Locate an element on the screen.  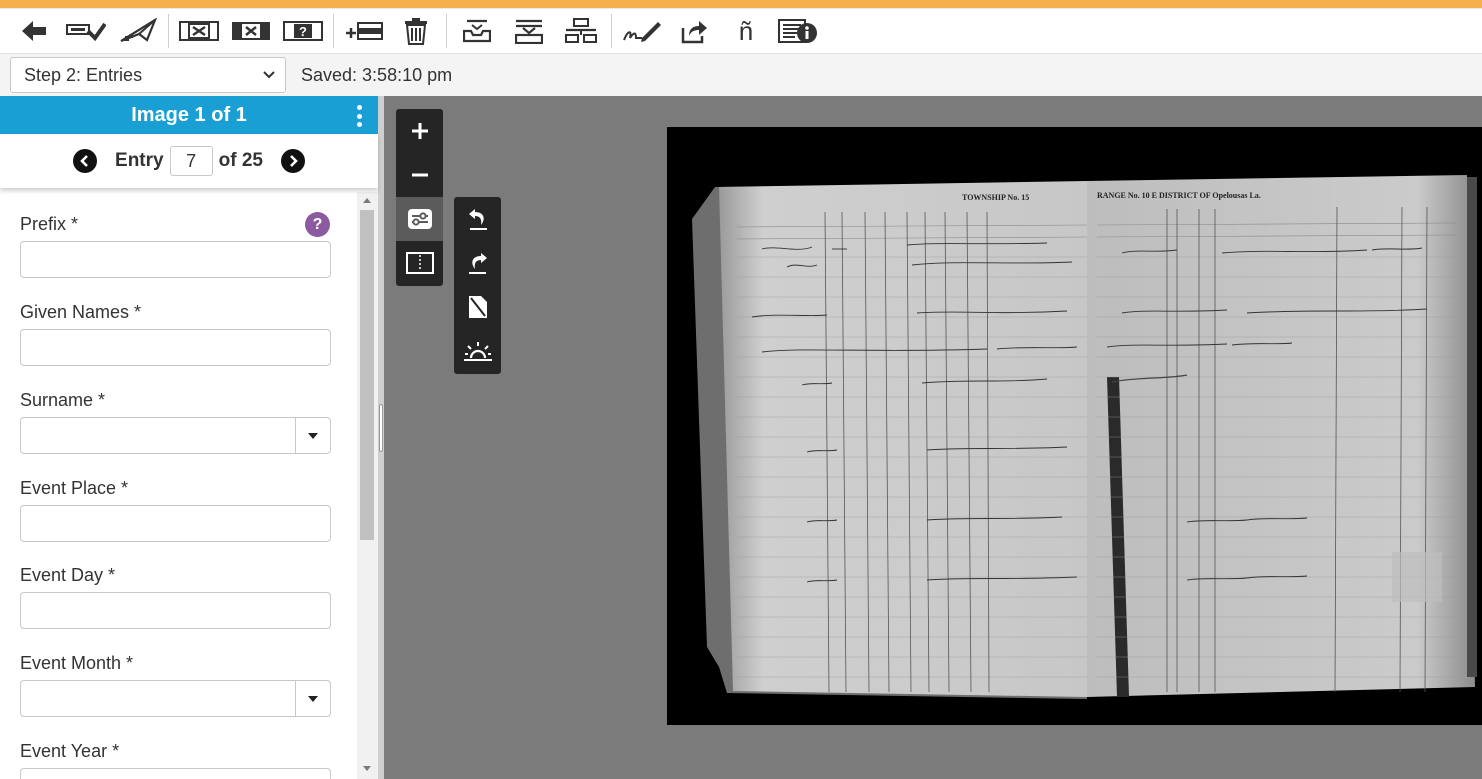
event-place-input is located at coordinates (175, 523).